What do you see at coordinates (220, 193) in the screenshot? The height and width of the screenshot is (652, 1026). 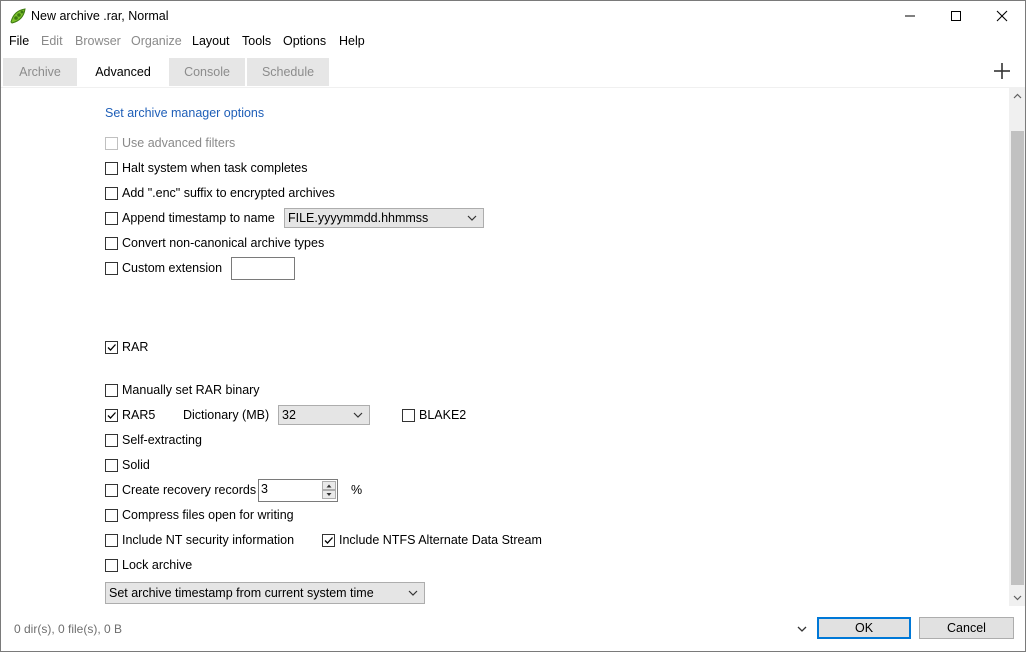 I see `enc-suffix-row: Add ".enc" suffix to encrypted archives` at bounding box center [220, 193].